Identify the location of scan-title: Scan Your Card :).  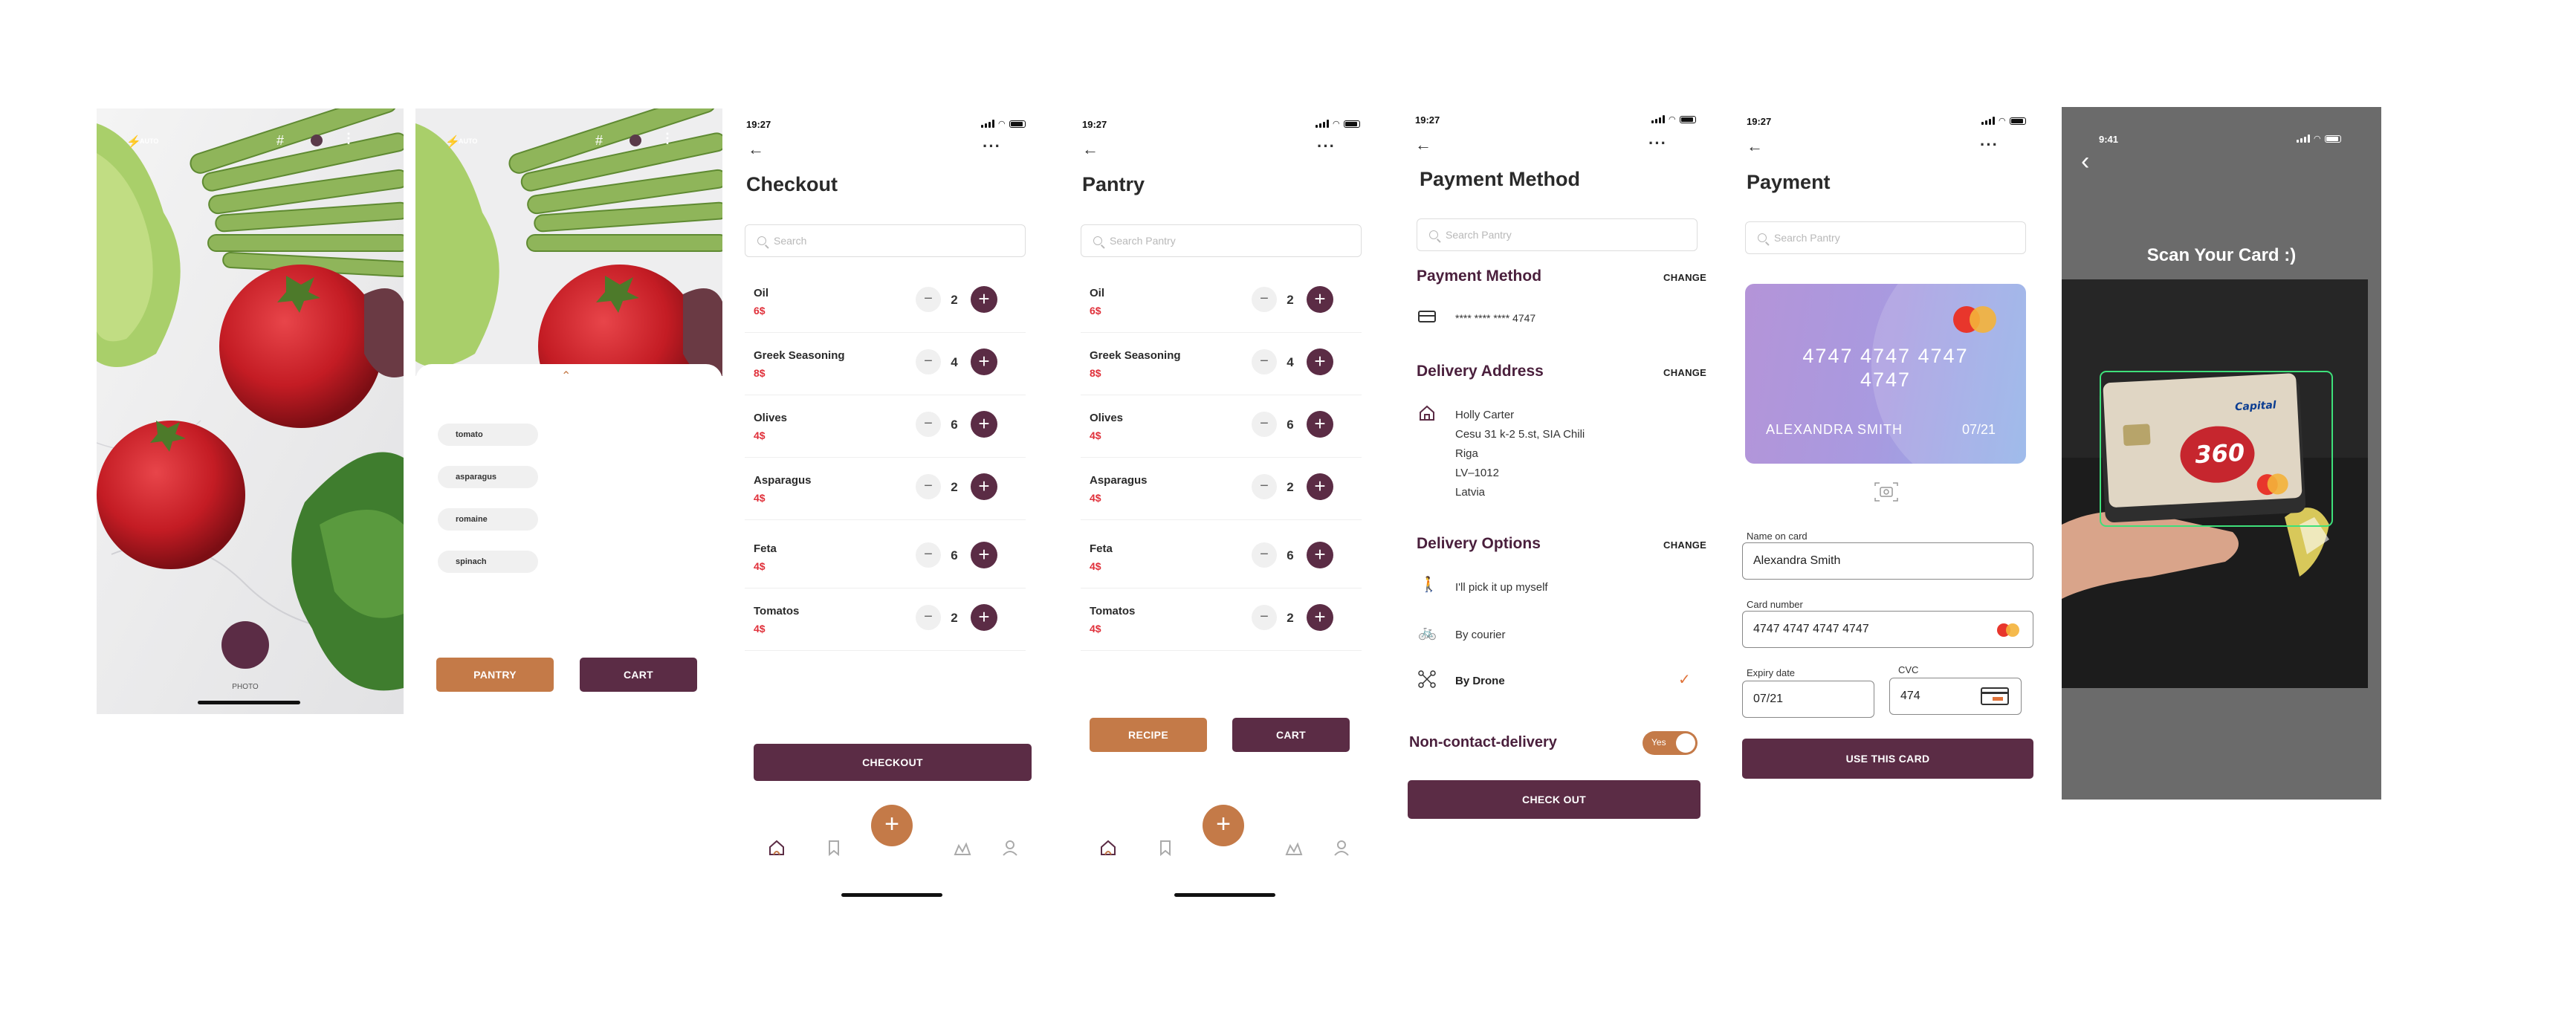
(2222, 255).